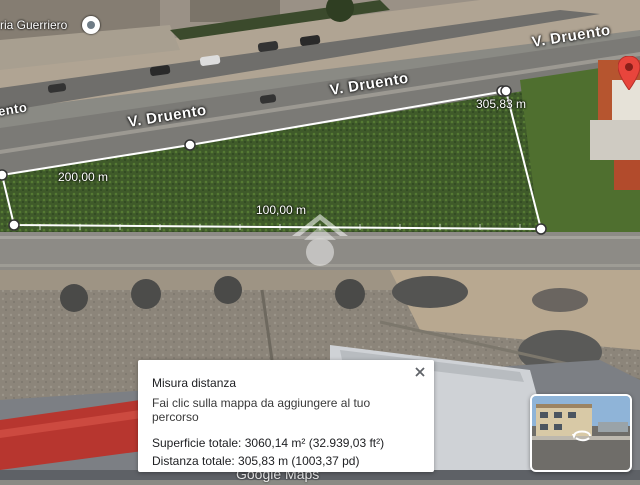 The width and height of the screenshot is (640, 485). I want to click on close-icon, so click(420, 372).